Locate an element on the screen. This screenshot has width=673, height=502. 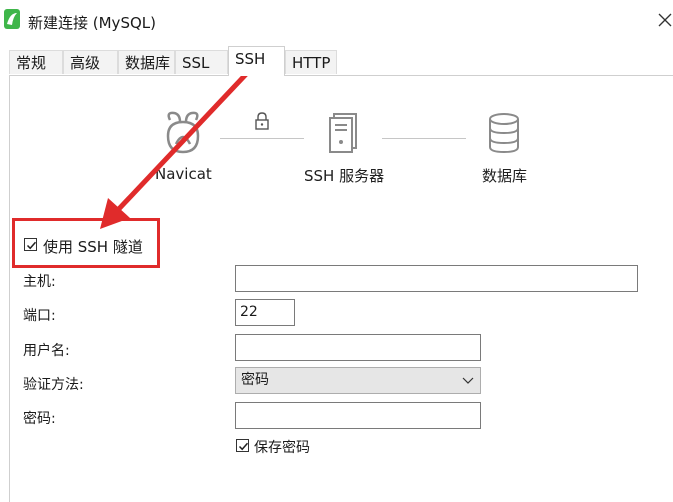
auth-method-select: 密码 is located at coordinates (358, 380).